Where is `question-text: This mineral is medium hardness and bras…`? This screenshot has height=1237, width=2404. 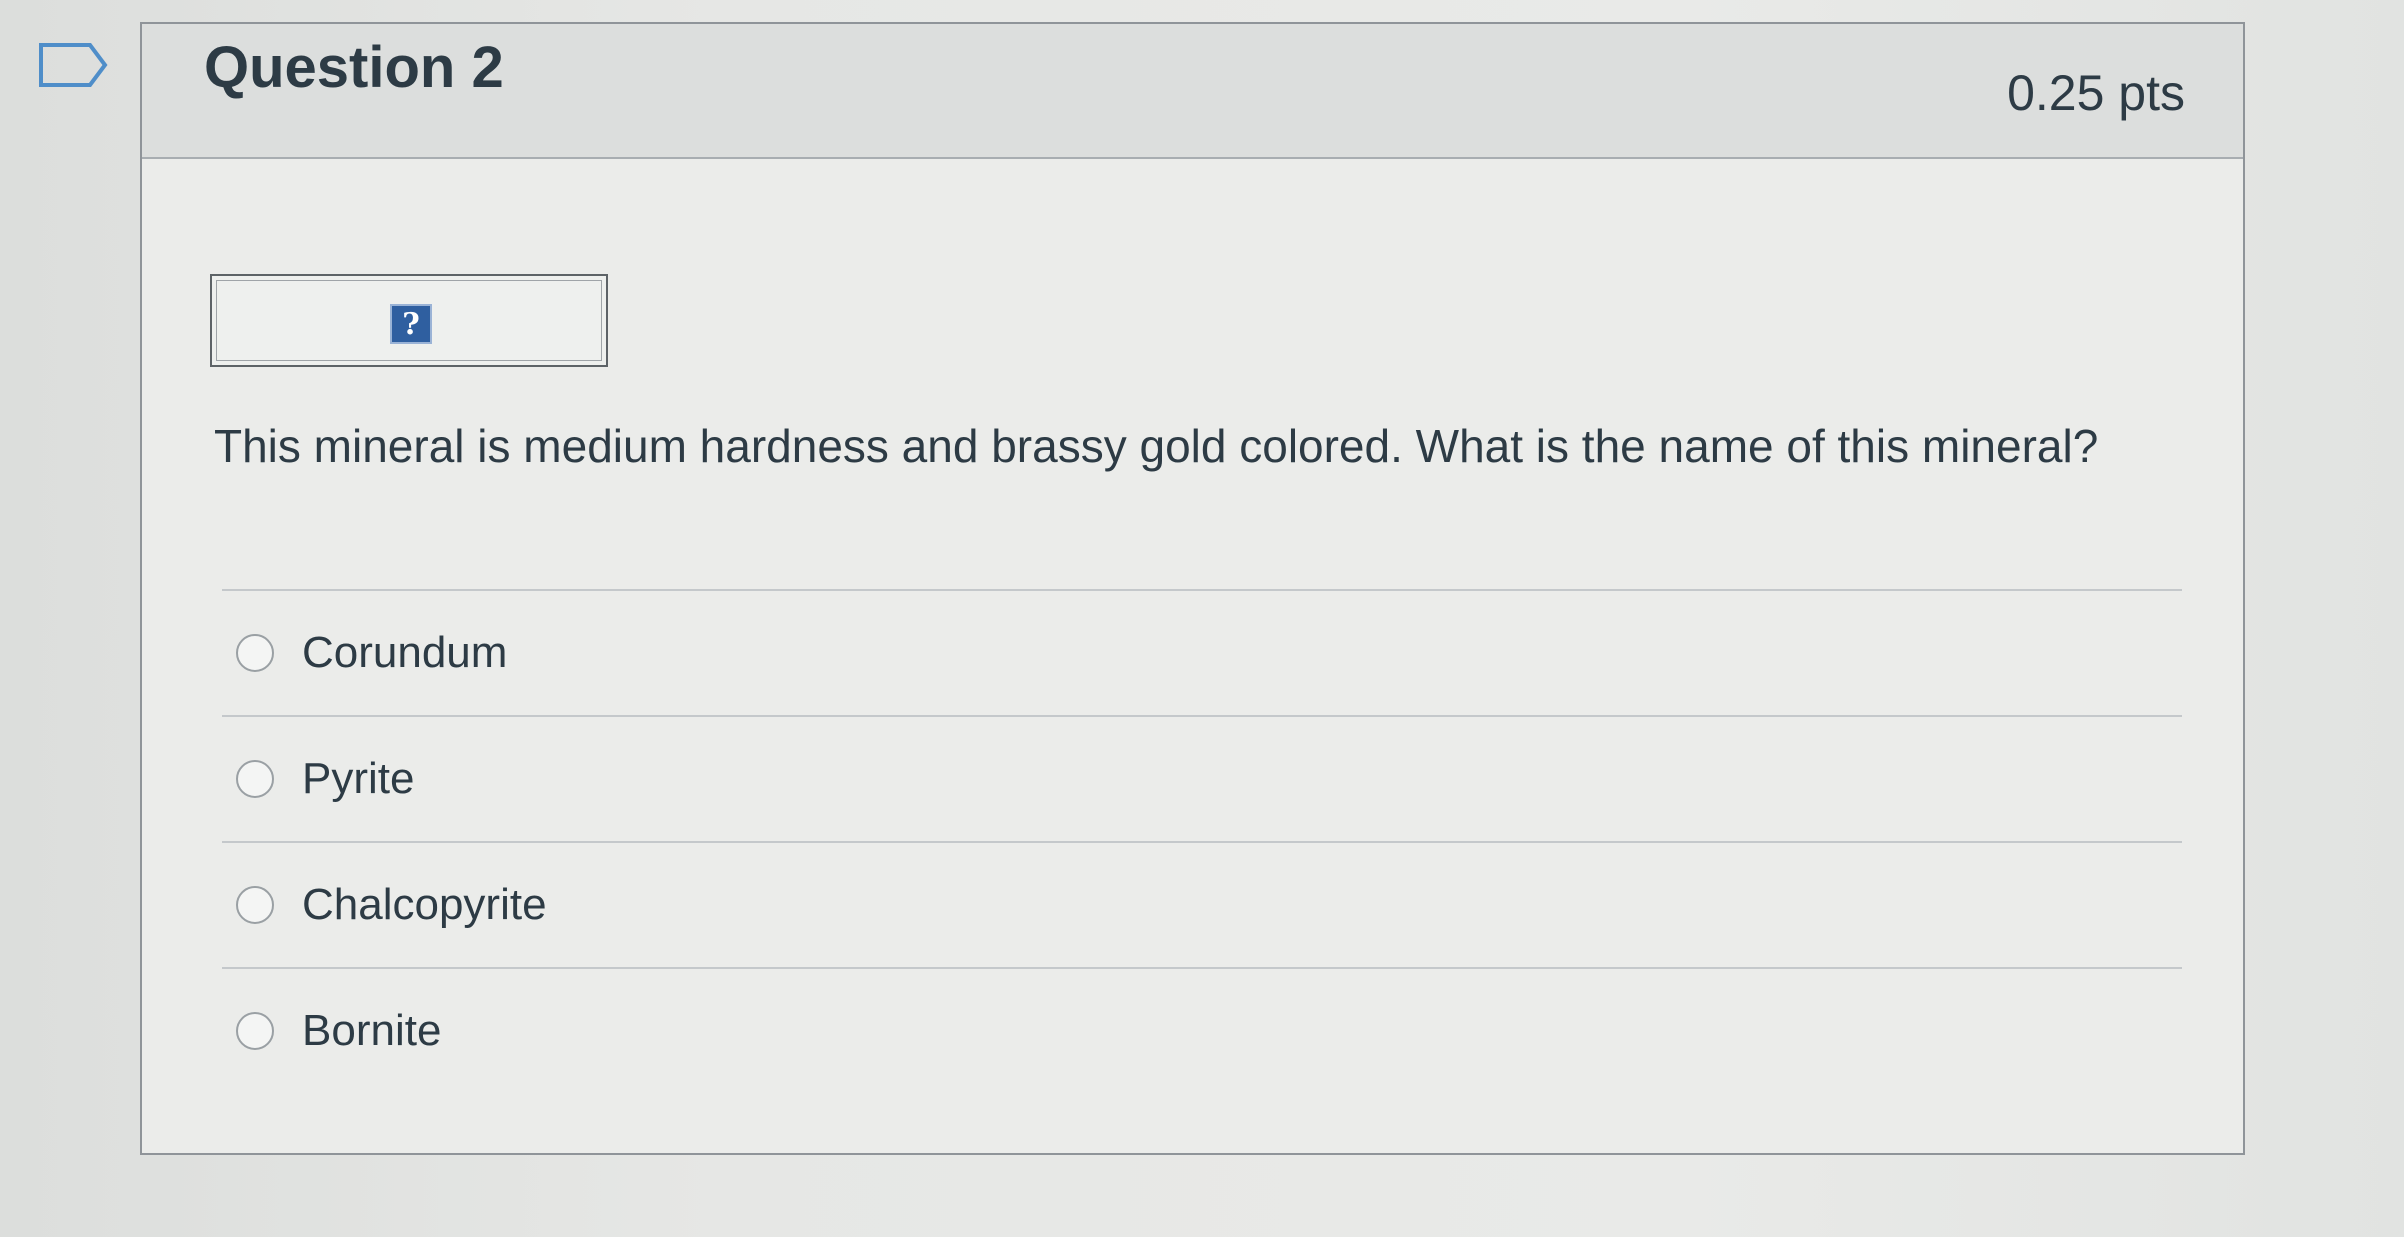
question-text: This mineral is medium hardness and bras… is located at coordinates (1156, 446).